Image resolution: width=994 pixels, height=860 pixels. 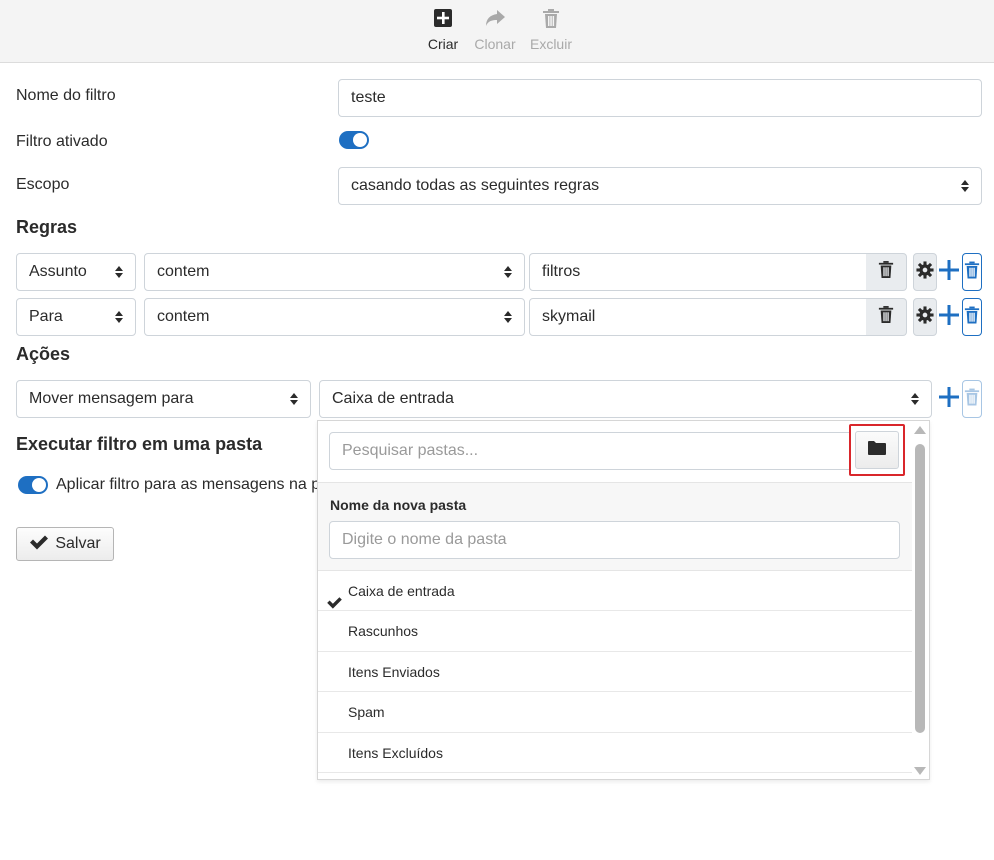 I want to click on folder-item-label: Caixa de entrada, so click(x=401, y=591).